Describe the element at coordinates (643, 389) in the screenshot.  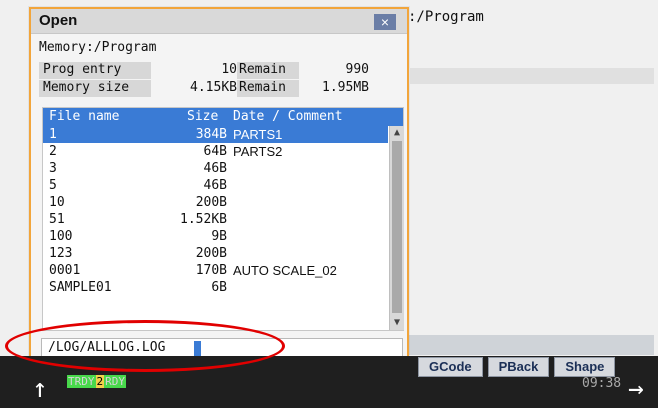
I see `right-arrow-icon: →` at that location.